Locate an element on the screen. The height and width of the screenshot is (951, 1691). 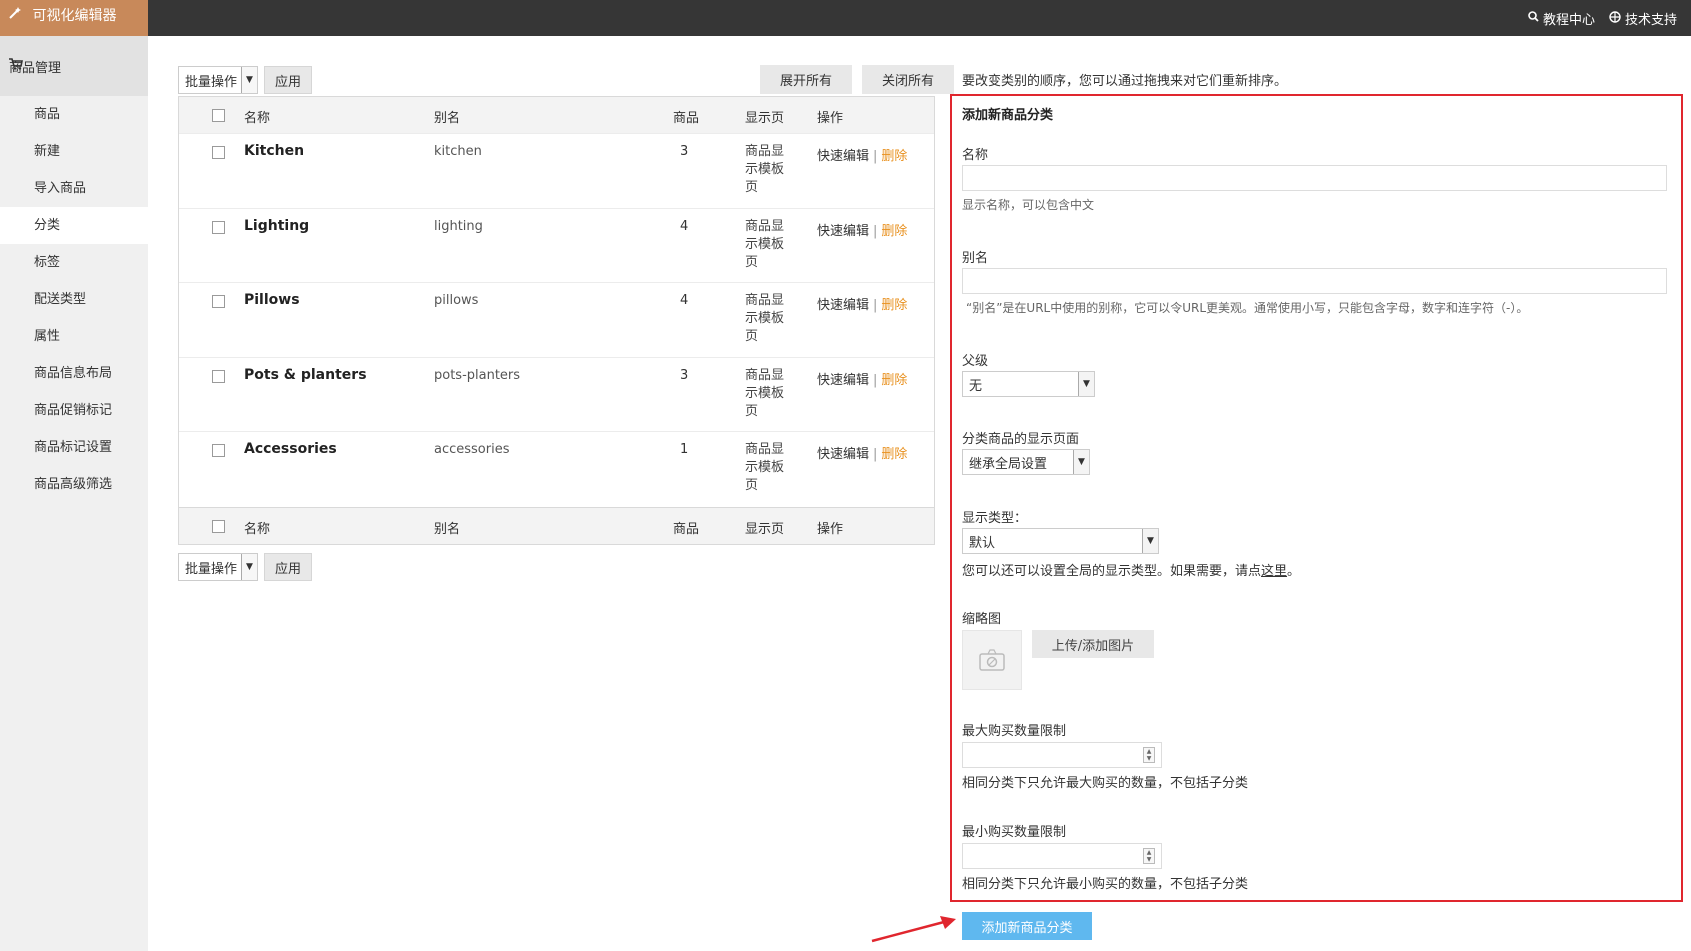
sidebar-item-category: 分类 is located at coordinates (74, 225).